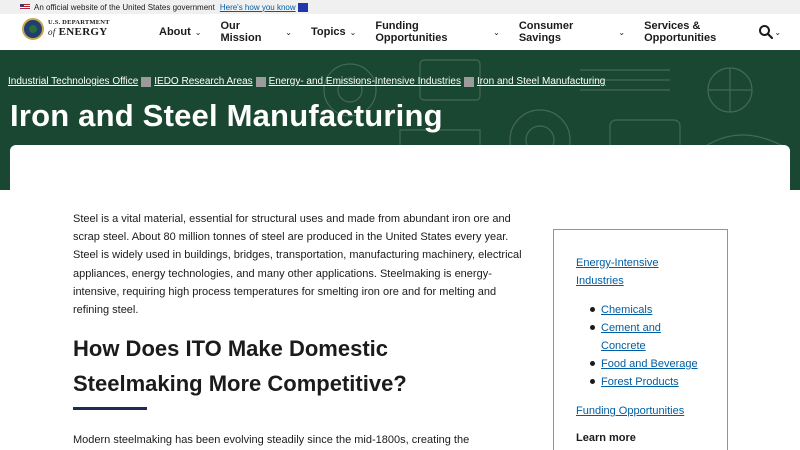  I want to click on nav-our-mission-label: Our Mission, so click(241, 32).